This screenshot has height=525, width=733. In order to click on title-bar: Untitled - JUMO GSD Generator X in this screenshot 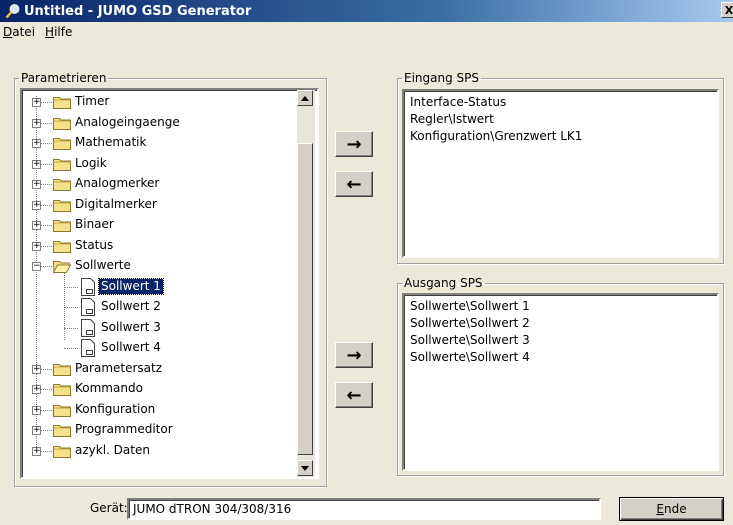, I will do `click(366, 11)`.